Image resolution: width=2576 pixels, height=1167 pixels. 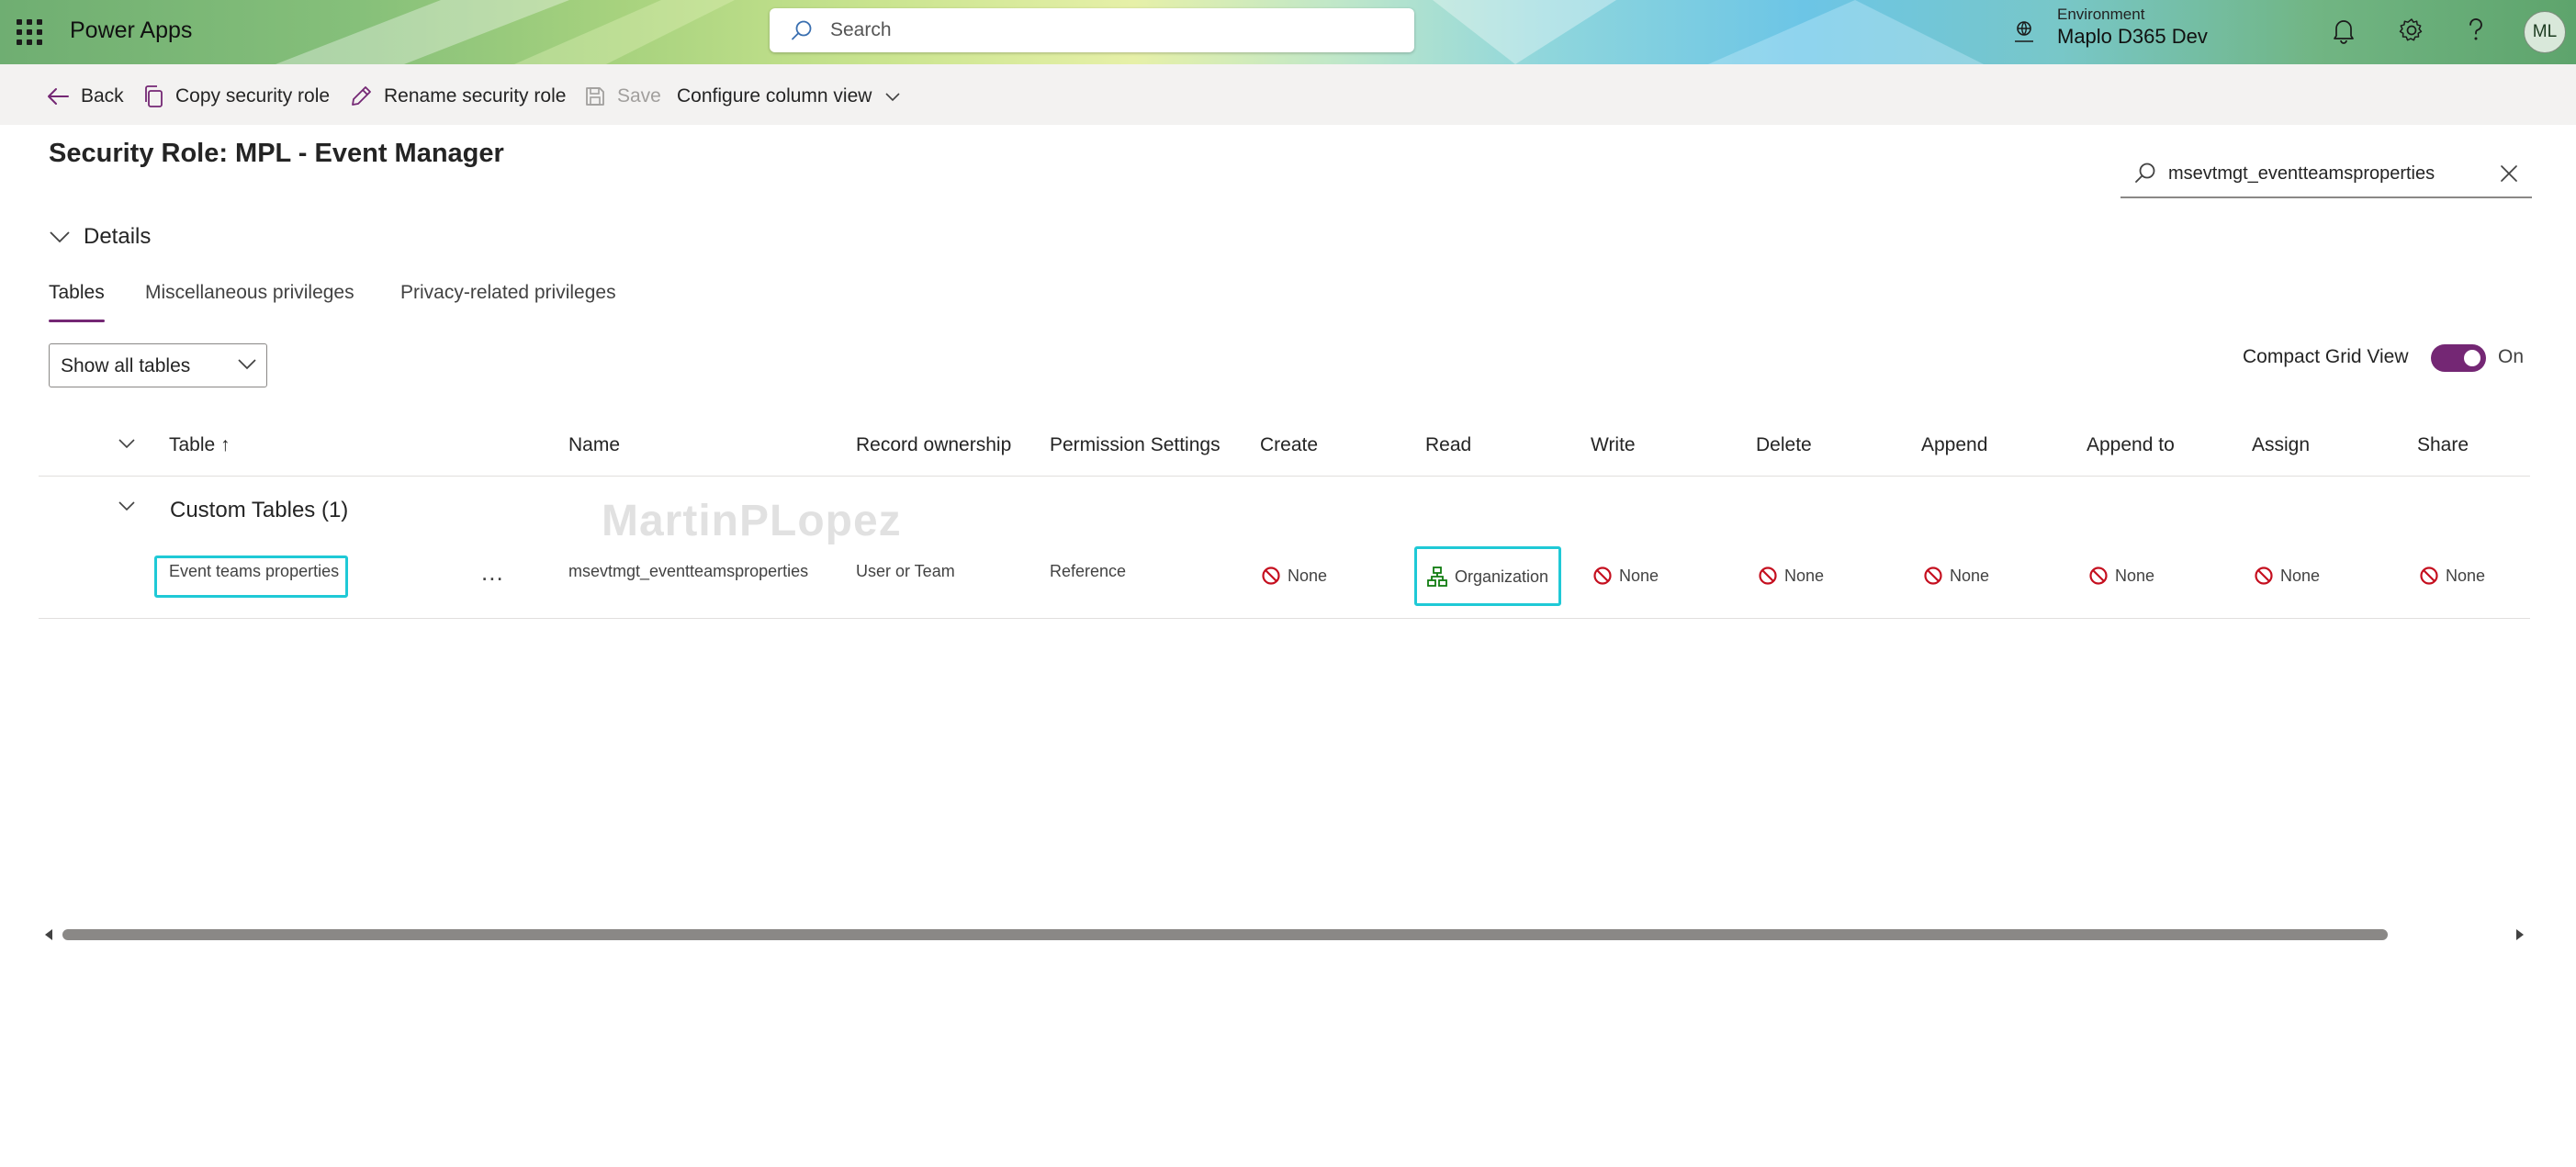 I want to click on app-launcher-icon, so click(x=29, y=32).